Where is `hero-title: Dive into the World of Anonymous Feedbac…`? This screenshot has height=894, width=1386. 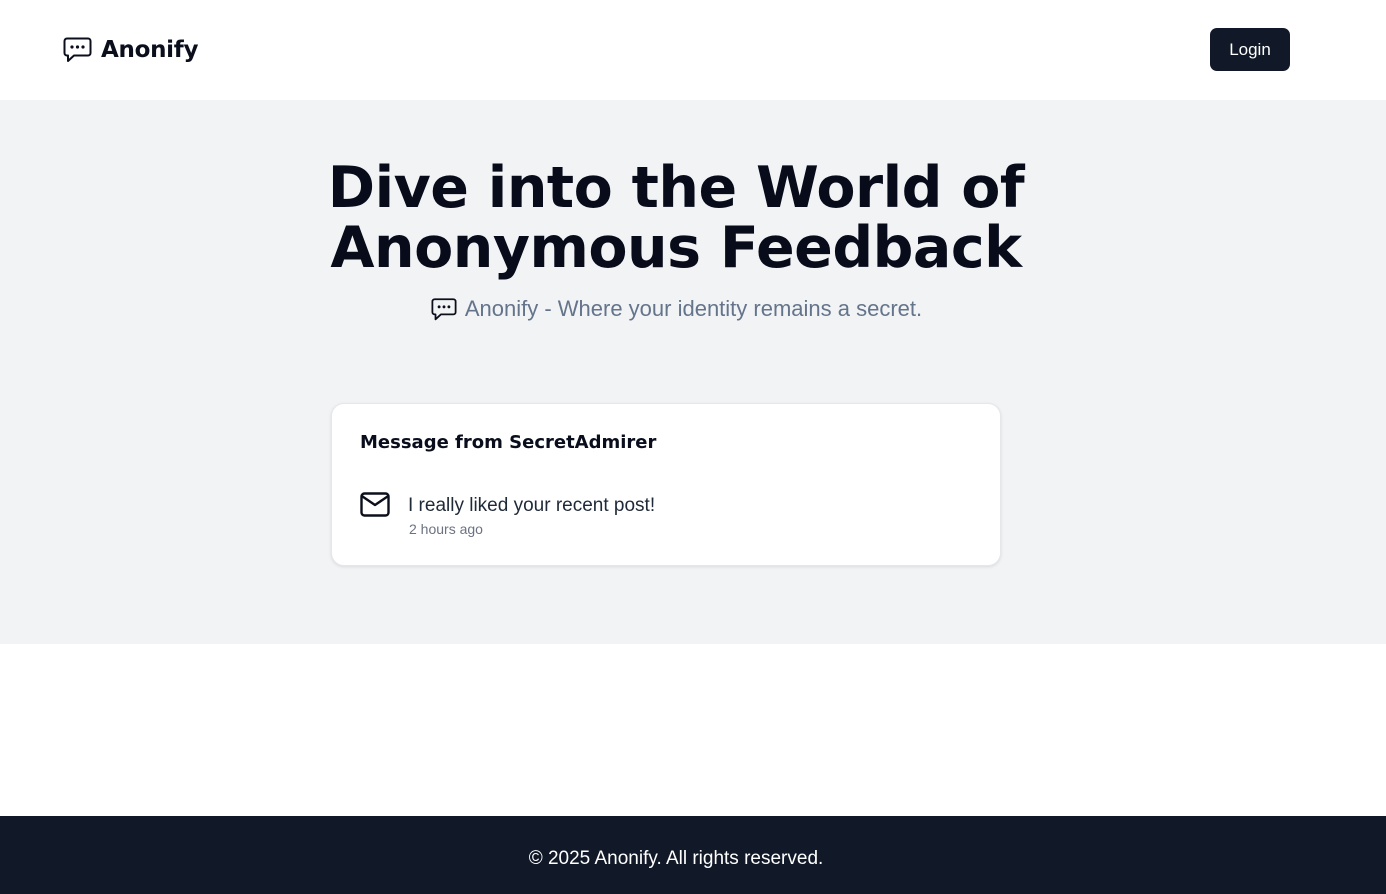 hero-title: Dive into the World of Anonymous Feedbac… is located at coordinates (676, 218).